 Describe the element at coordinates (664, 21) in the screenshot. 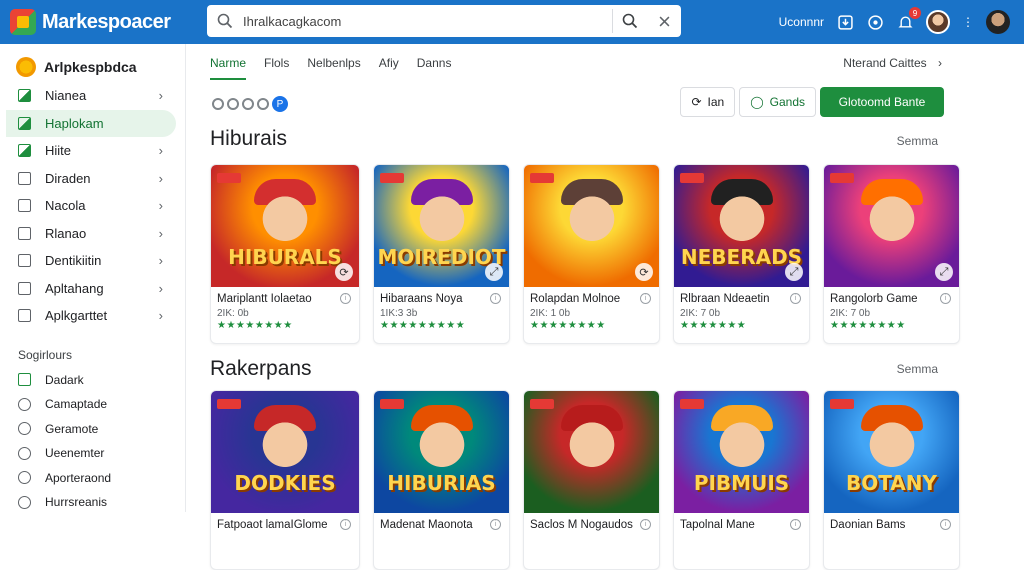

I see `clear-search-button` at that location.